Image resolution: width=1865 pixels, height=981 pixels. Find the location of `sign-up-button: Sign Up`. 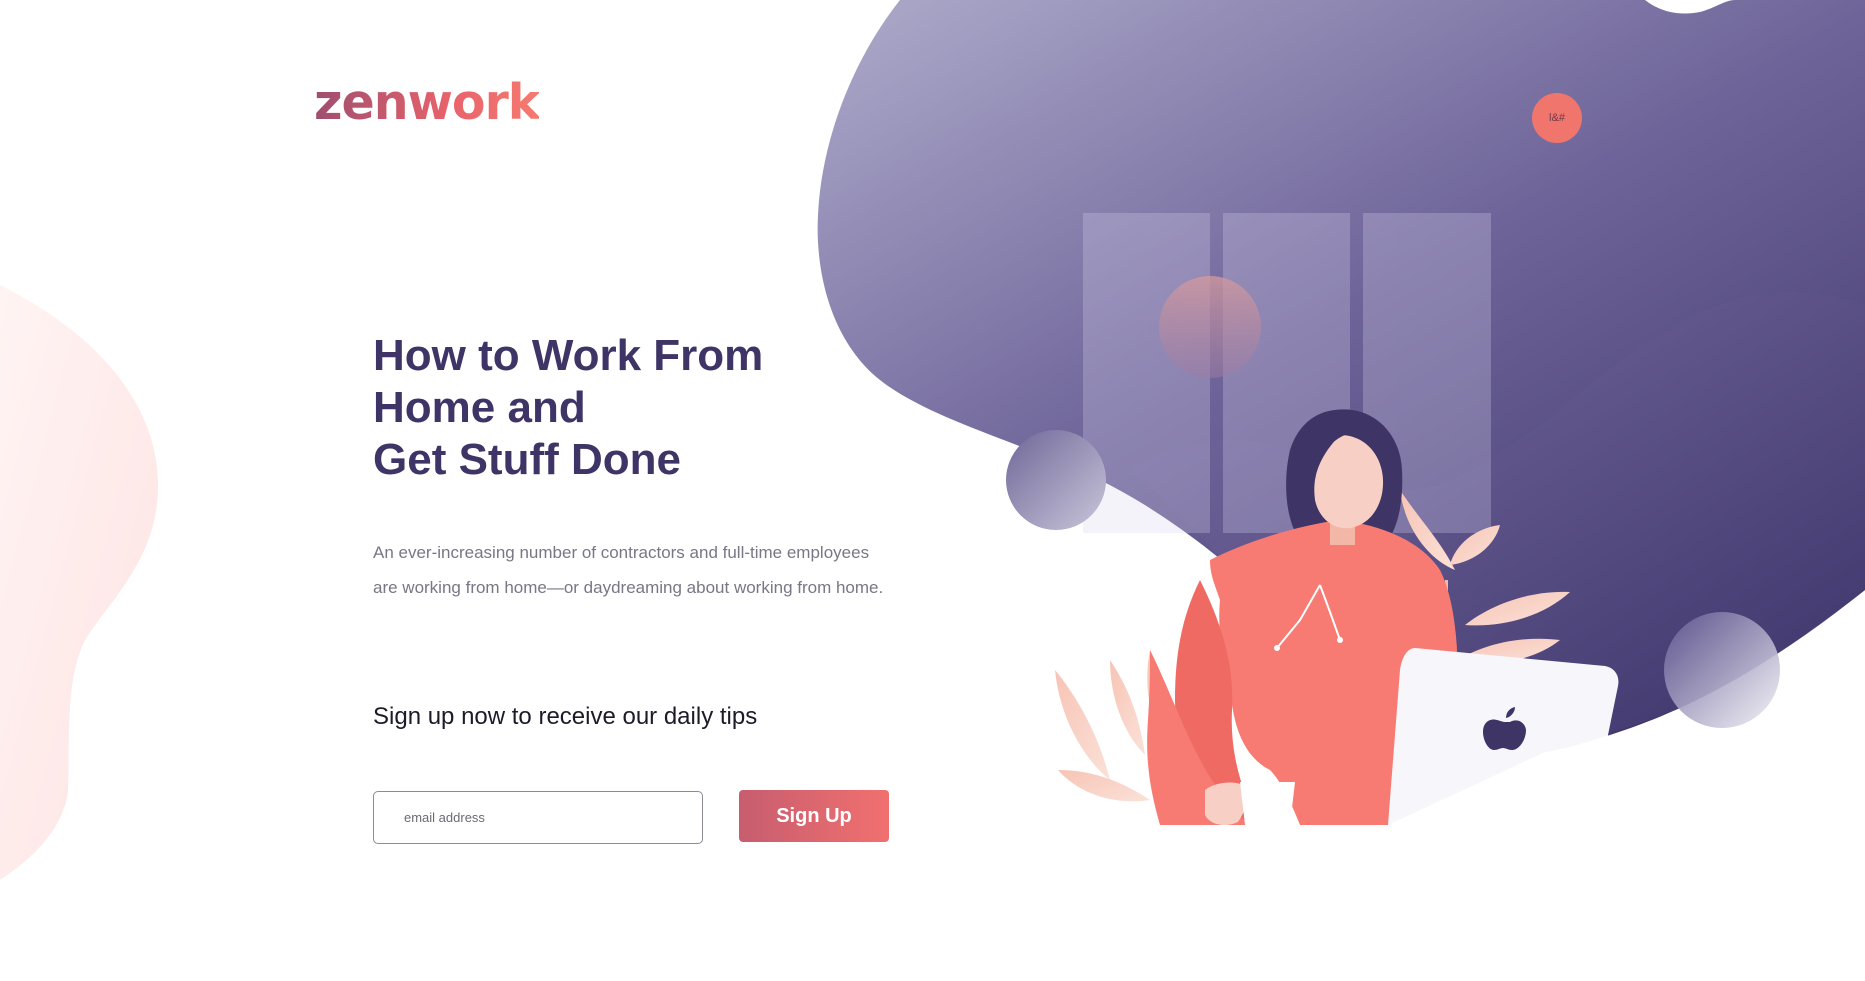

sign-up-button: Sign Up is located at coordinates (814, 816).